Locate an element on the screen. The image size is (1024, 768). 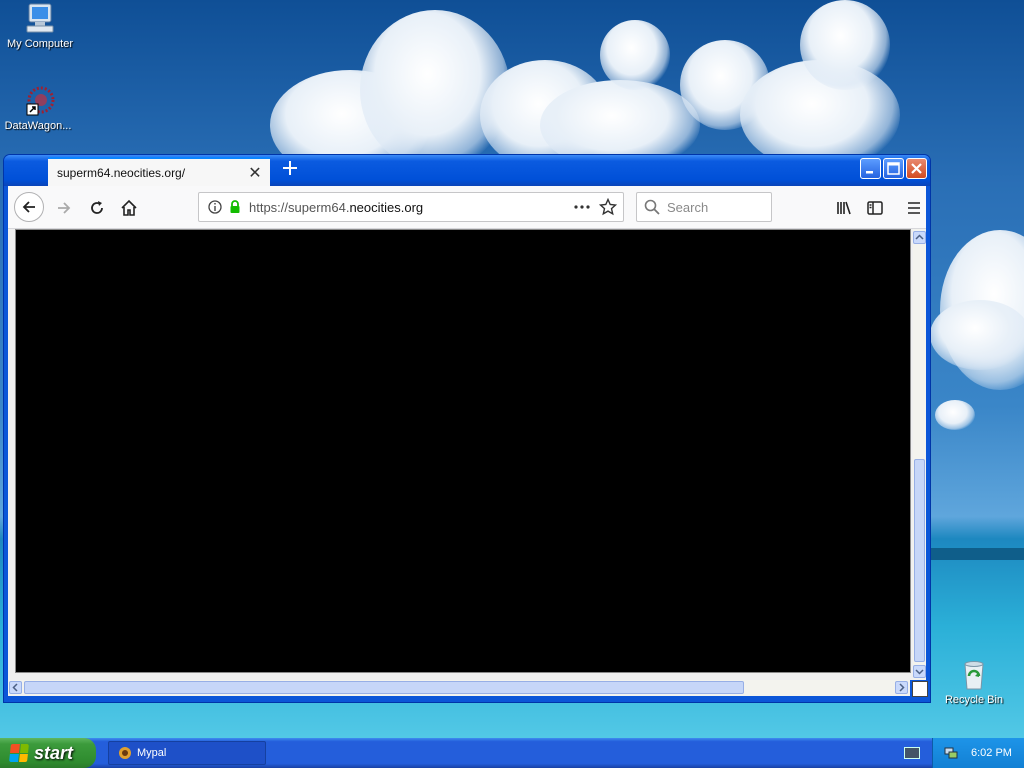
scroll-right-button is located at coordinates (901, 687).